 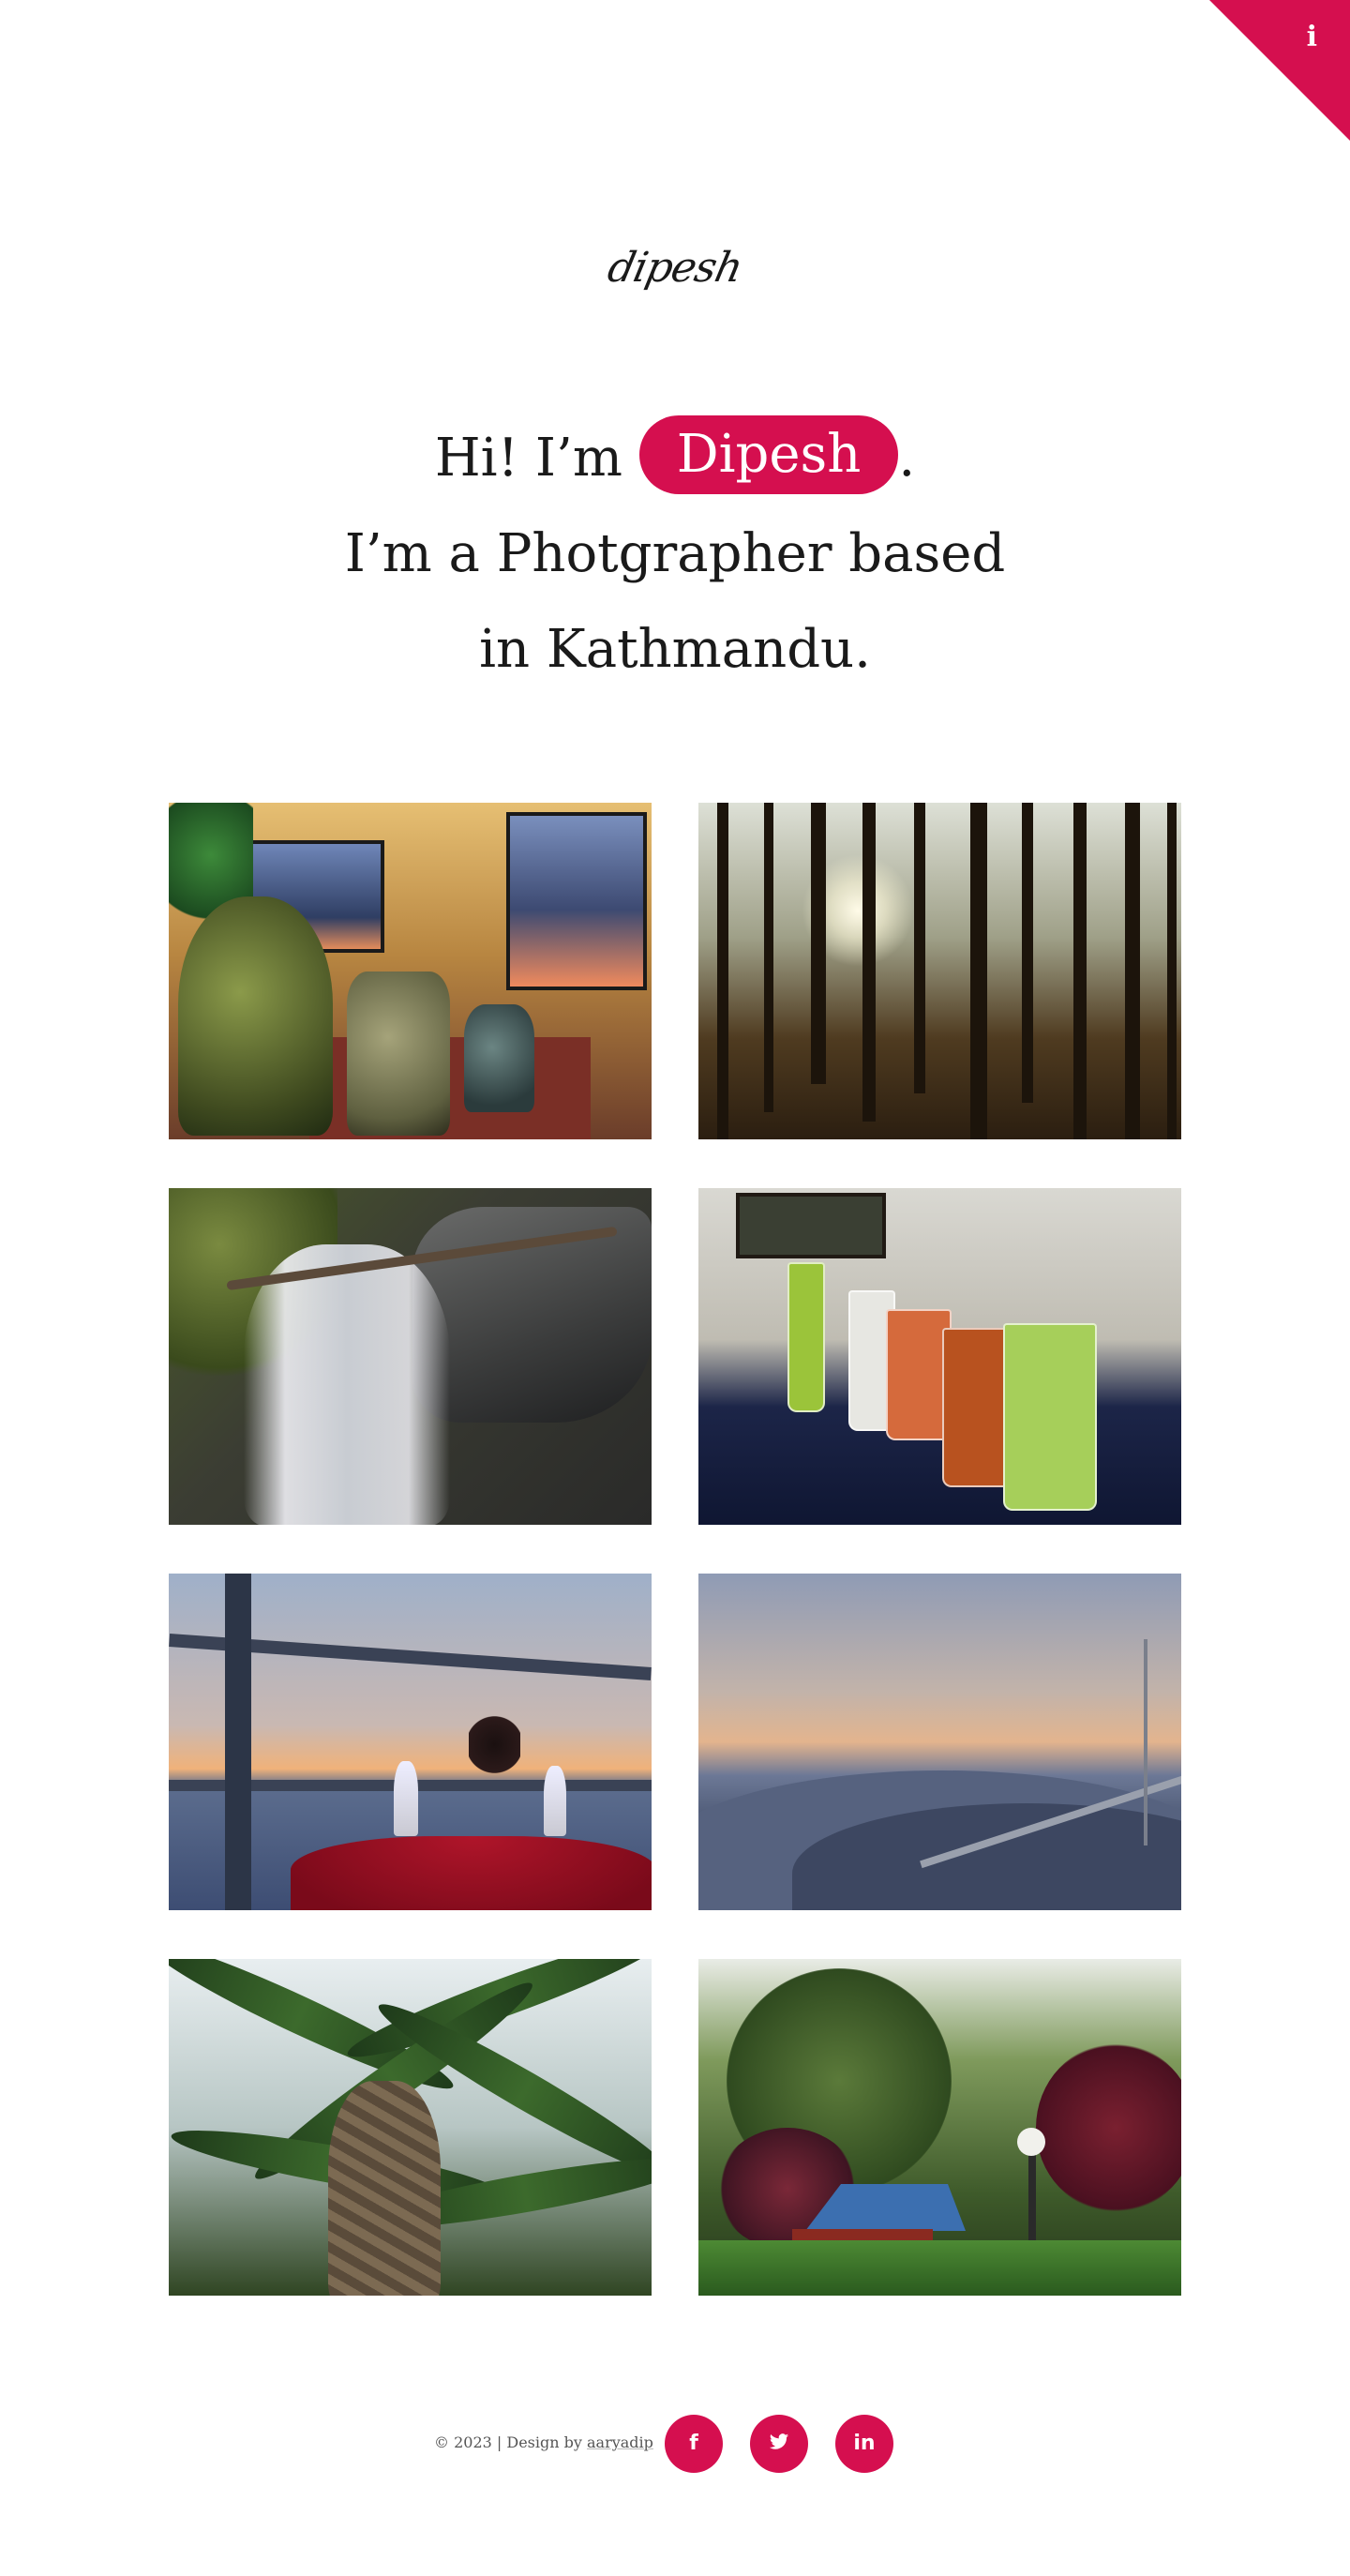 What do you see at coordinates (347, 1384) in the screenshot?
I see `photo-waterfall` at bounding box center [347, 1384].